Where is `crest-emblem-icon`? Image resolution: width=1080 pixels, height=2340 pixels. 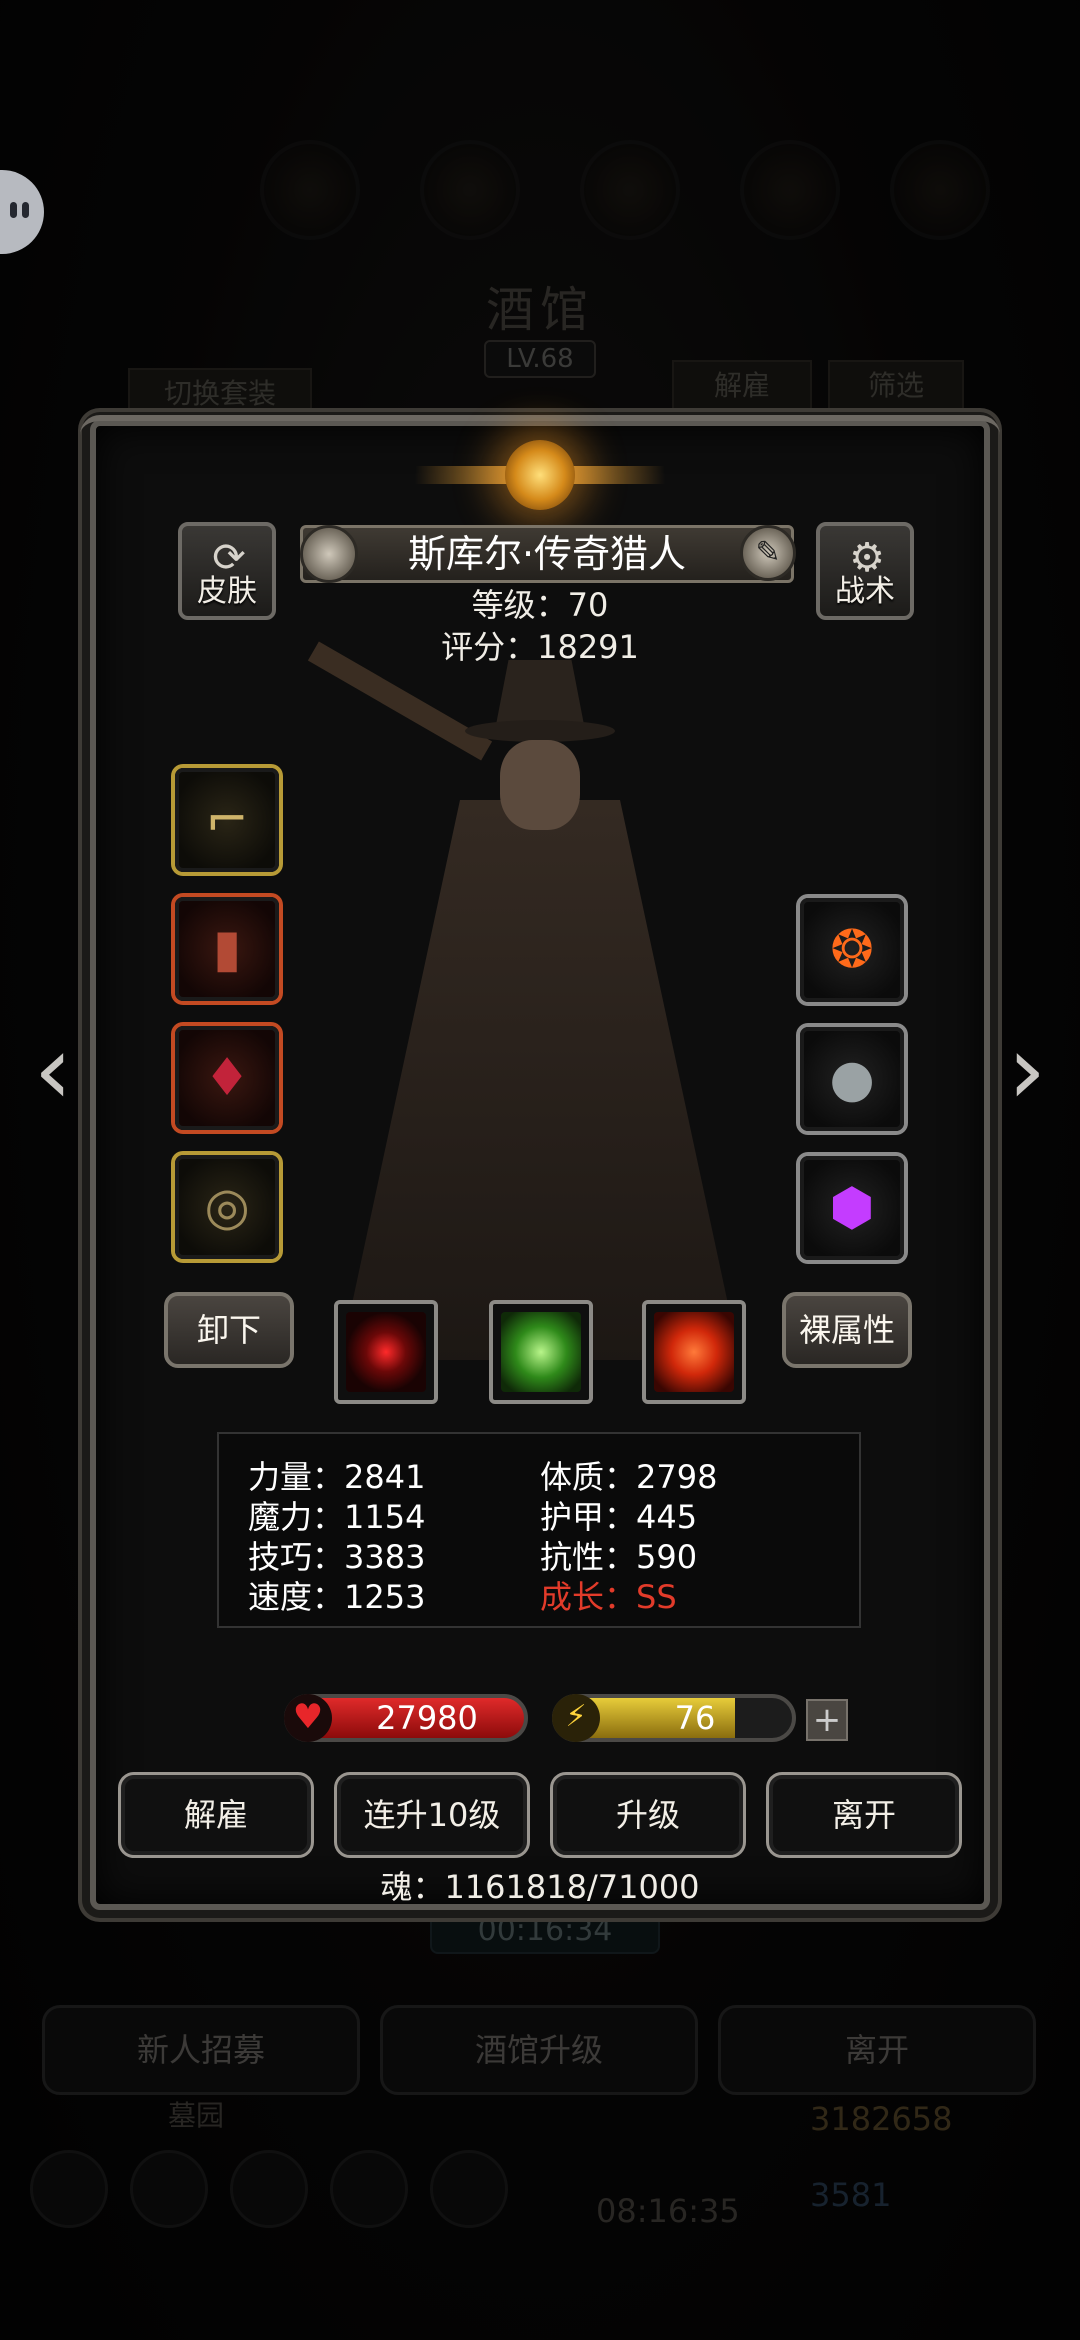 crest-emblem-icon is located at coordinates (540, 475).